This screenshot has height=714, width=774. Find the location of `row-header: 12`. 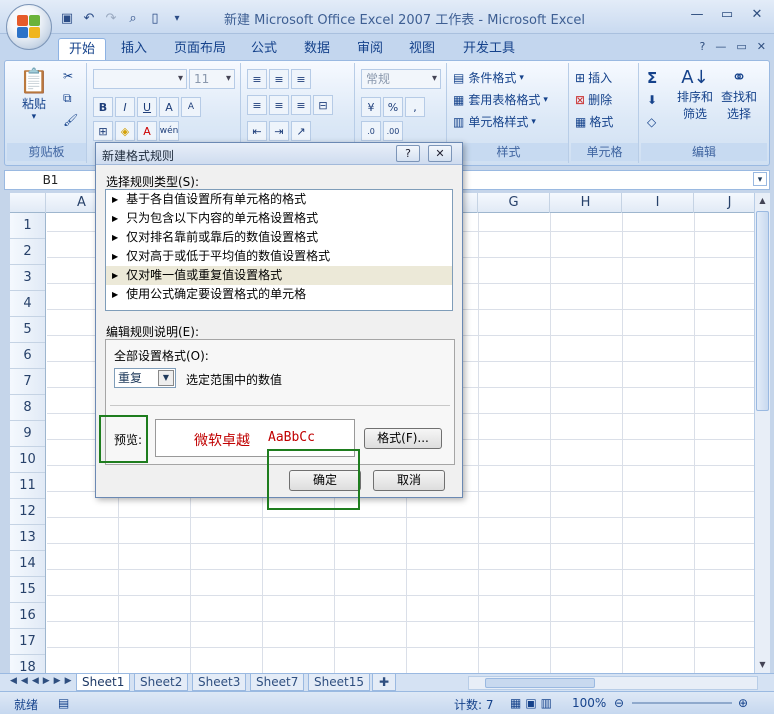

row-header: 12 is located at coordinates (27, 512).